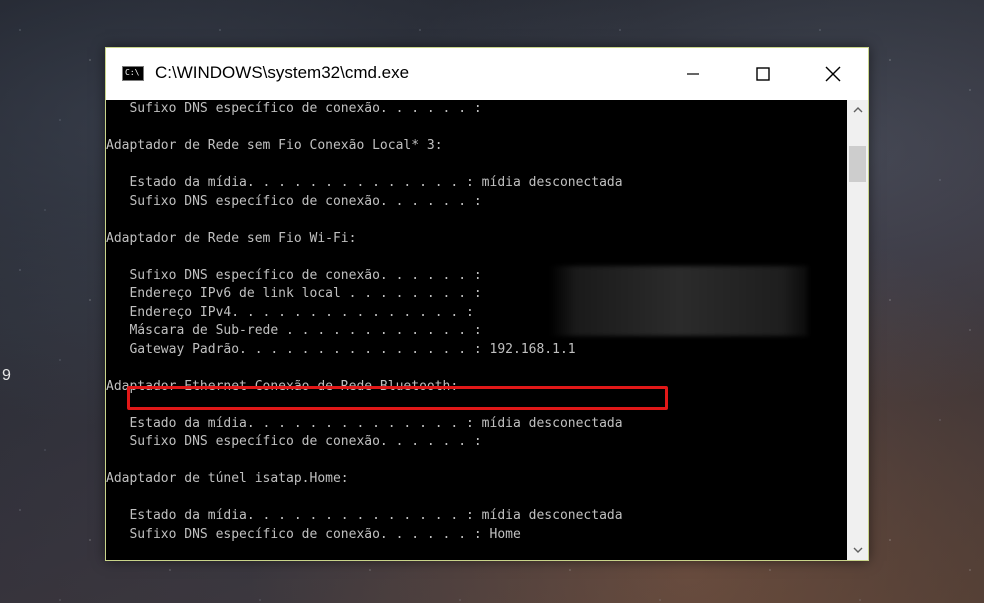  I want to click on maximize-button, so click(763, 74).